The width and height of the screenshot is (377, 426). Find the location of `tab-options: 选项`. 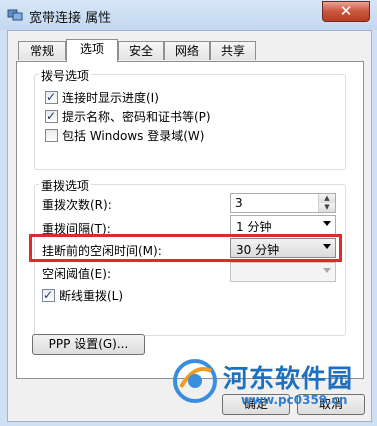

tab-options: 选项 is located at coordinates (92, 50).